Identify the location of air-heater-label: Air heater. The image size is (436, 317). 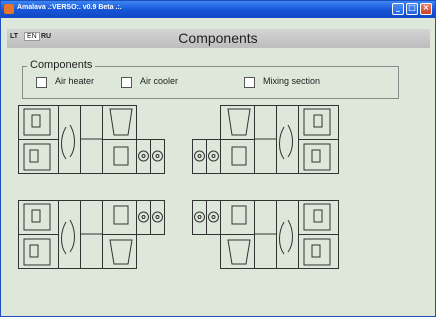
(74, 81).